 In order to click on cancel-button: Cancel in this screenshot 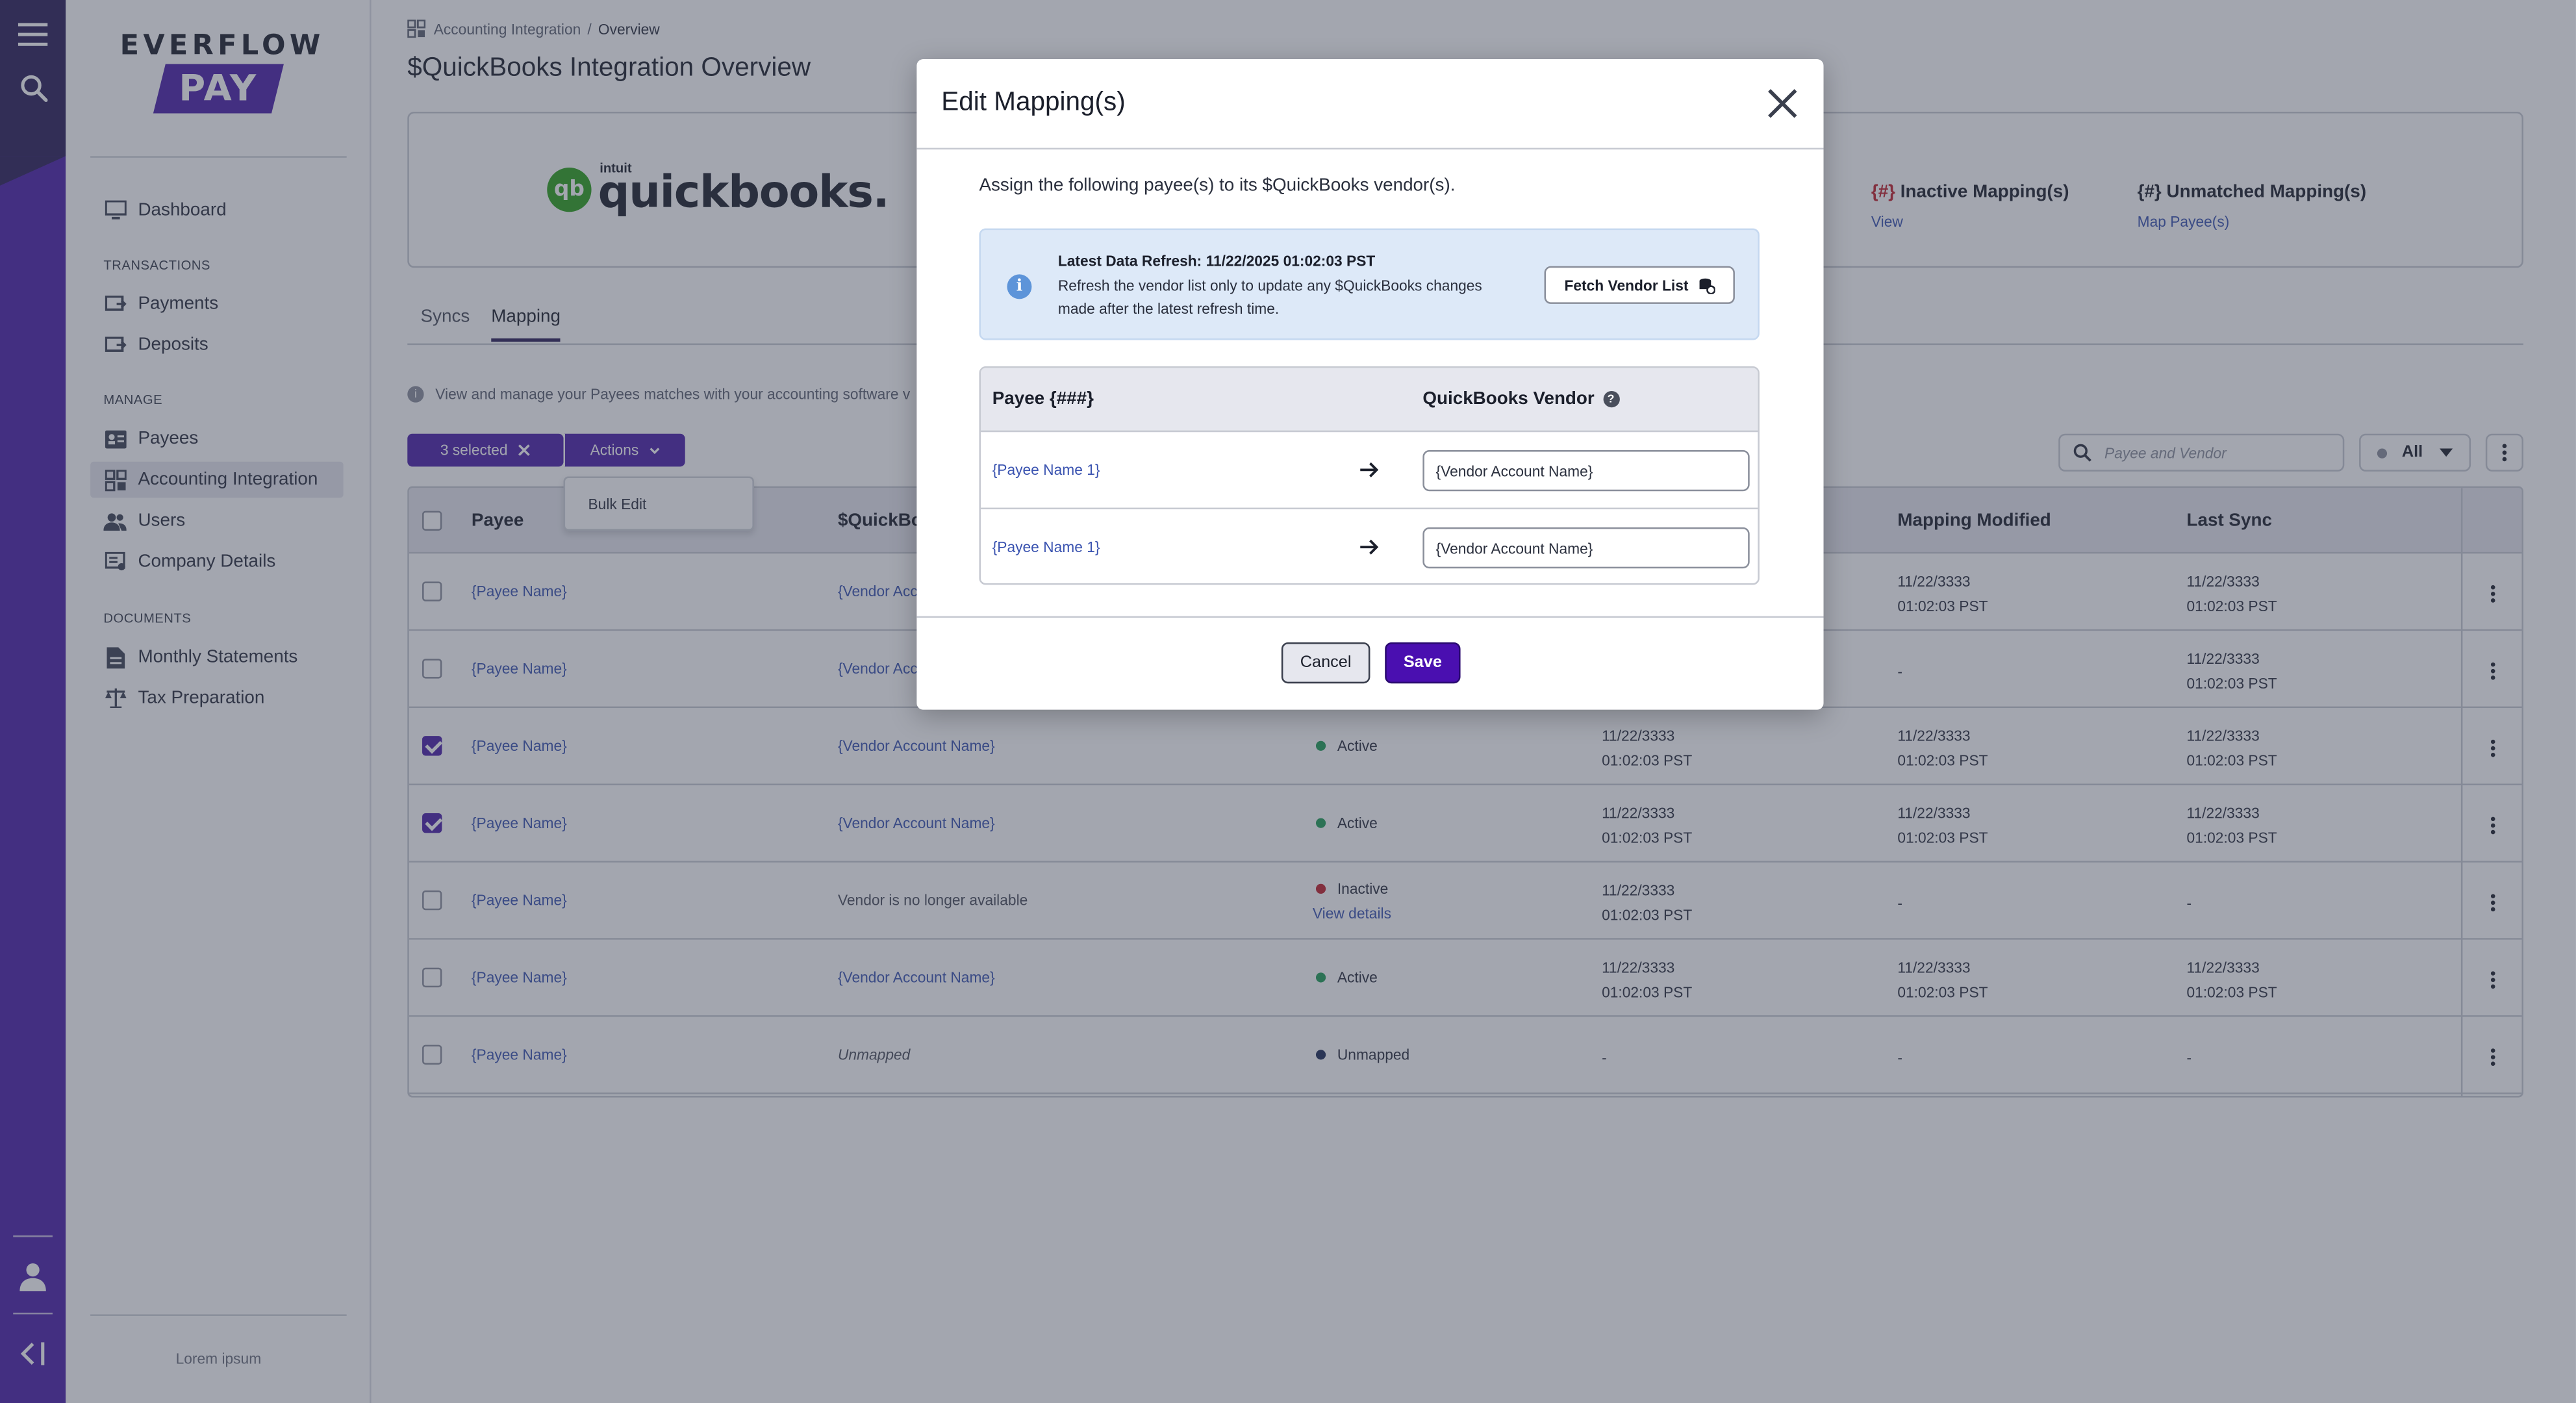, I will do `click(1325, 663)`.